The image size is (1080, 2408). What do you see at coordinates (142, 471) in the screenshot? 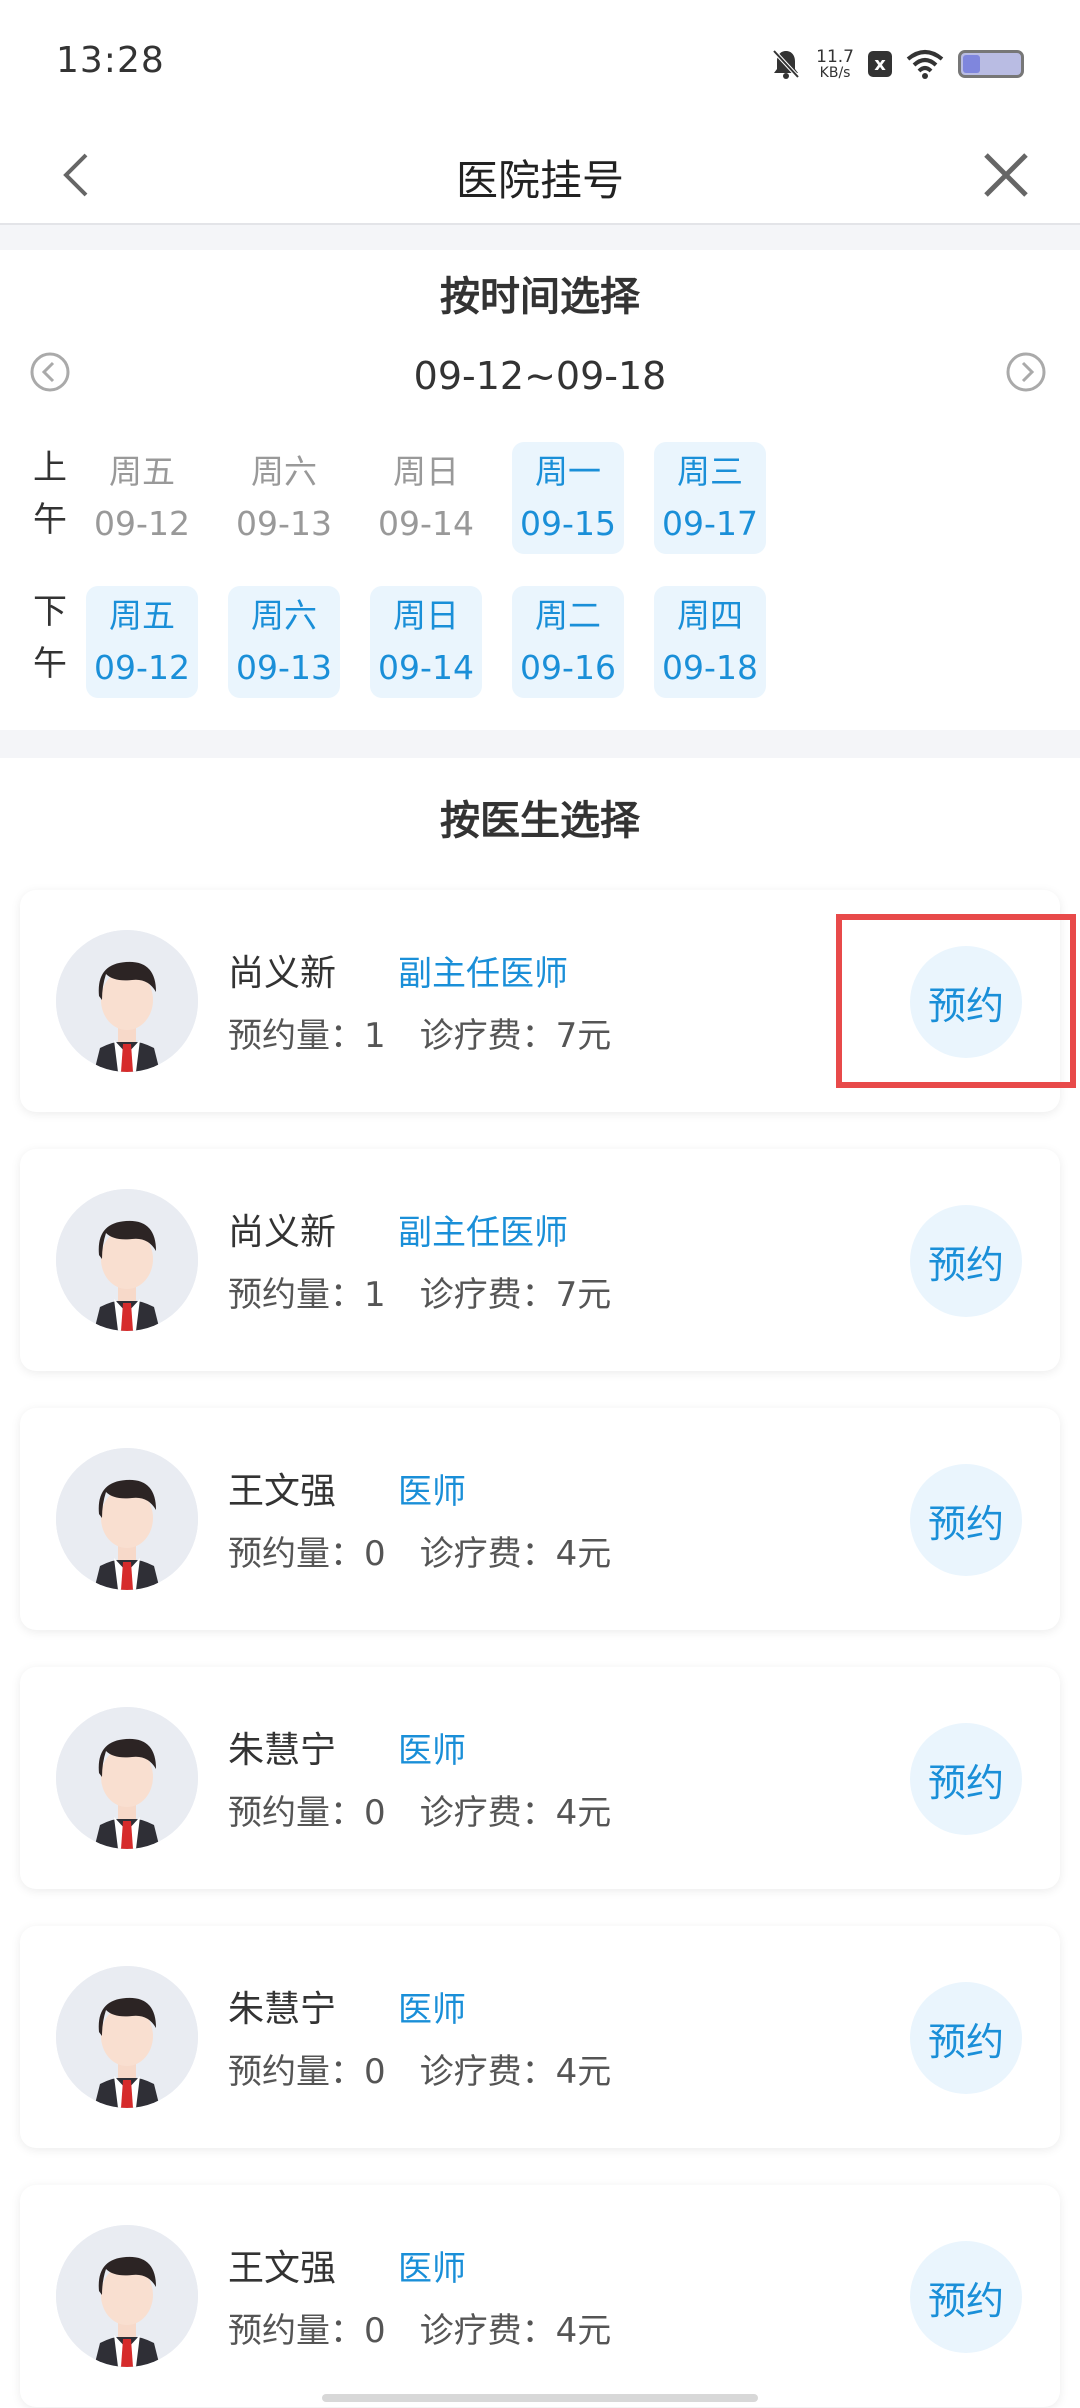
I see `am-day-weekday: 周五` at bounding box center [142, 471].